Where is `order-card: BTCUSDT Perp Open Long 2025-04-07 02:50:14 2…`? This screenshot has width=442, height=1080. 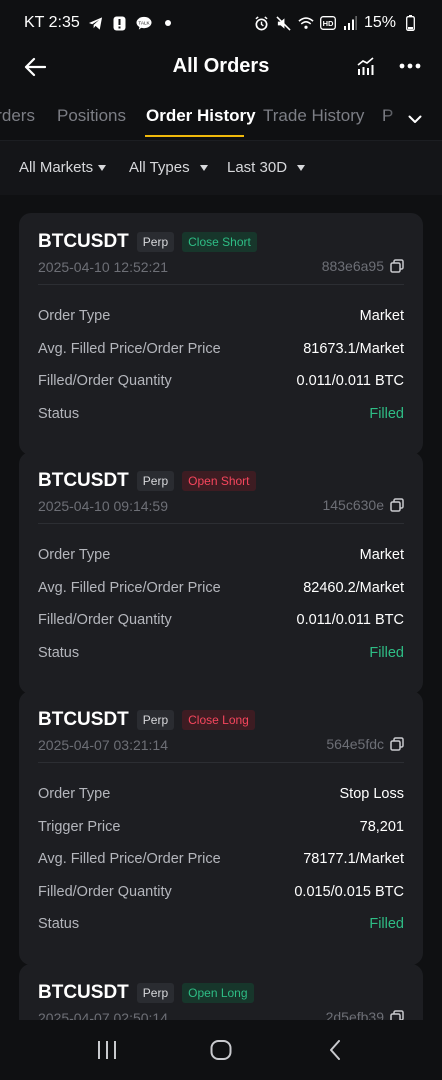 order-card: BTCUSDT Perp Open Long 2025-04-07 02:50:14 2… is located at coordinates (221, 992).